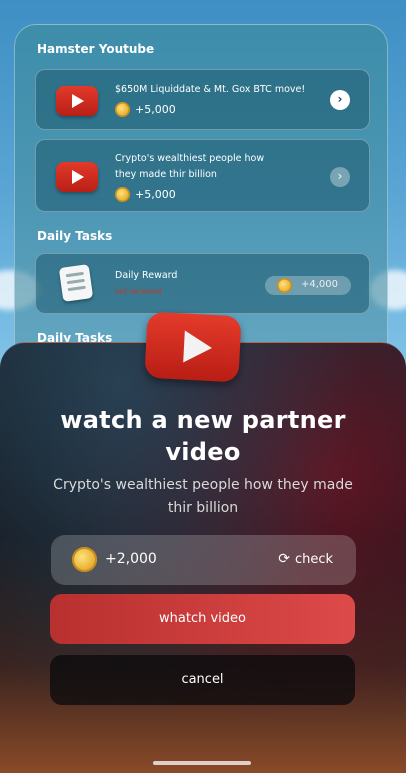 Image resolution: width=406 pixels, height=773 pixels. What do you see at coordinates (202, 763) in the screenshot?
I see `home-indicator` at bounding box center [202, 763].